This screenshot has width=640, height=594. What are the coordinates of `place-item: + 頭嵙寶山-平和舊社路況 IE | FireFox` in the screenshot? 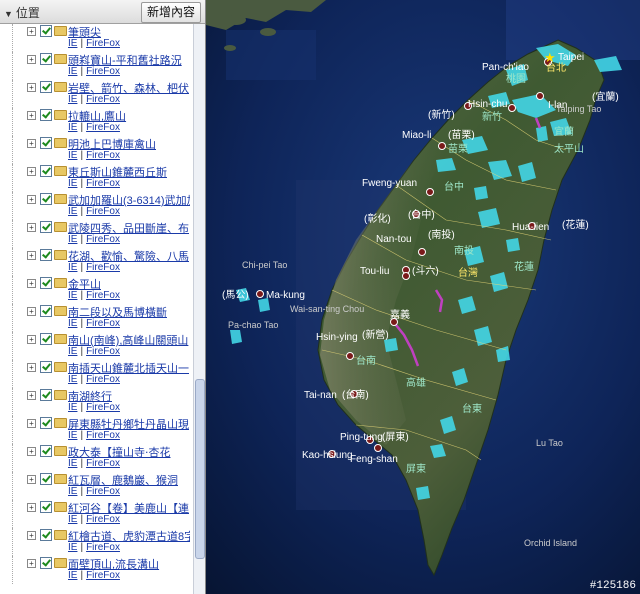 It's located at (96, 66).